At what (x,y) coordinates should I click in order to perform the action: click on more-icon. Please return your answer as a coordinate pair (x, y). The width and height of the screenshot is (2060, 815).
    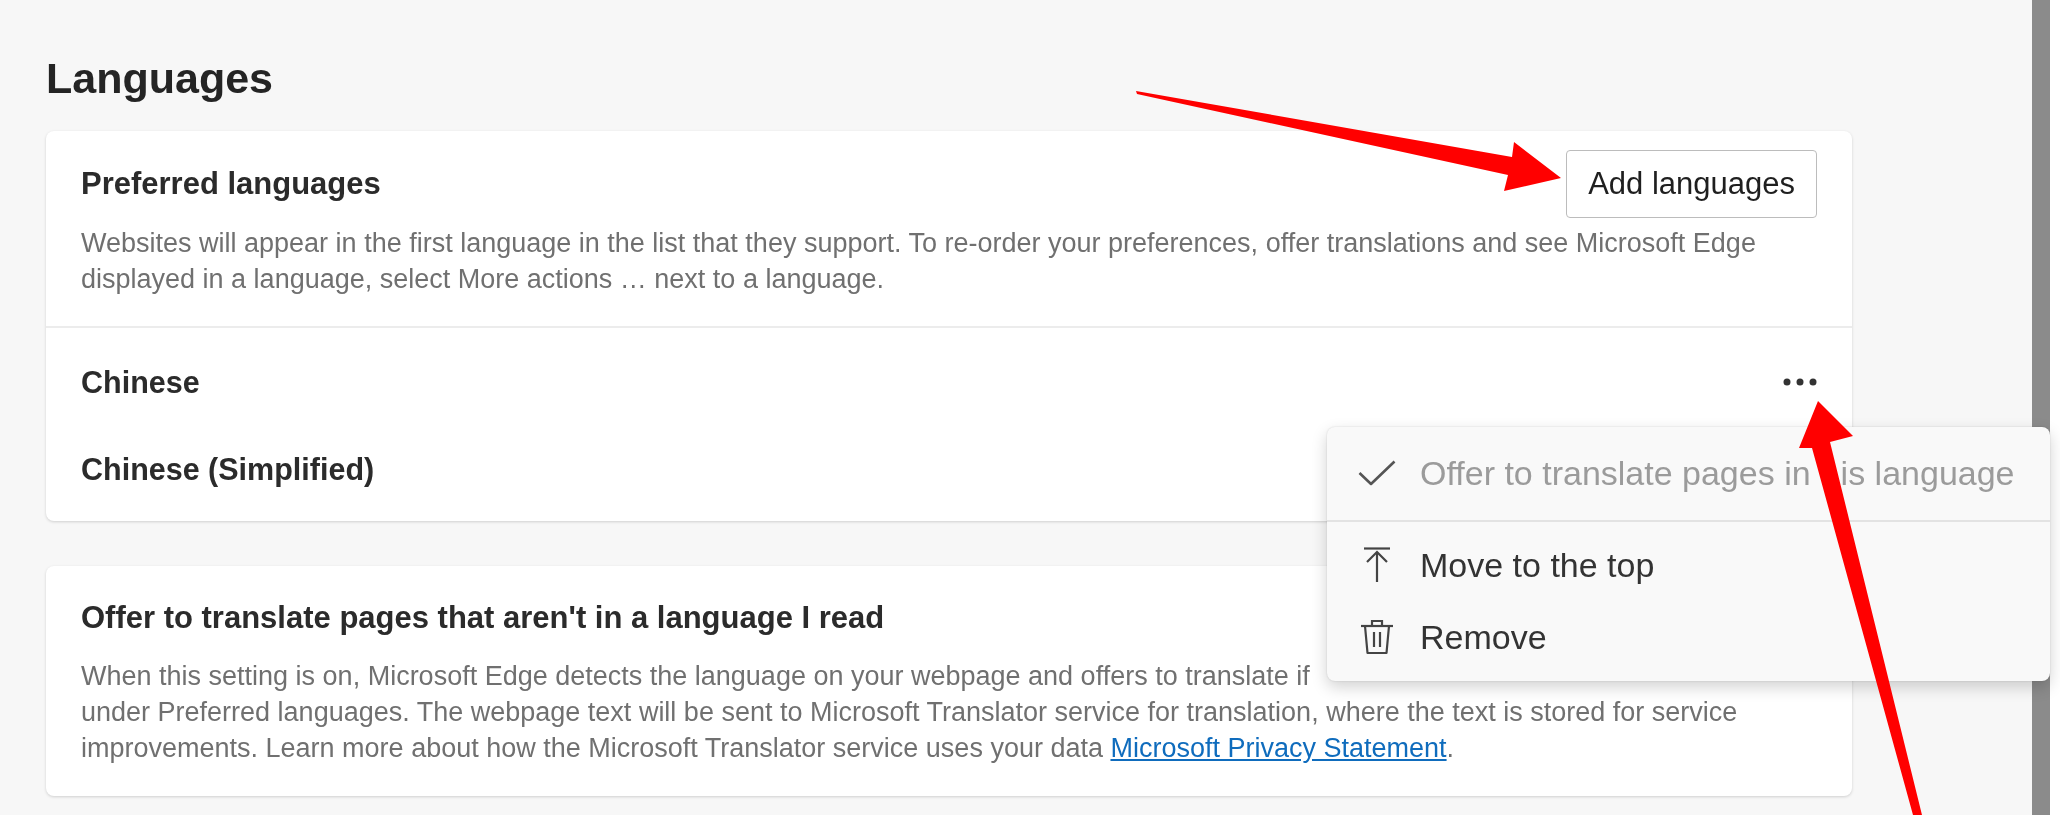
    Looking at the image, I should click on (1800, 382).